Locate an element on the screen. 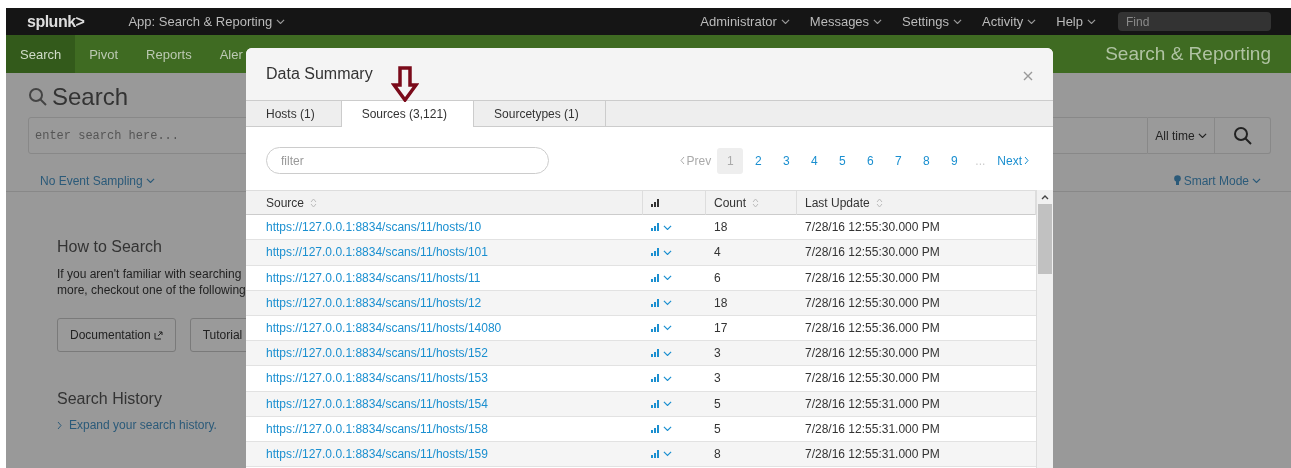 The image size is (1291, 468). nav-tab: Reports is located at coordinates (169, 54).